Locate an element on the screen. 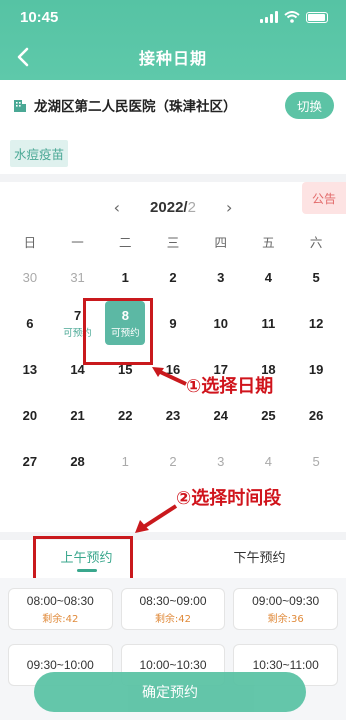  highlight-frame-tab is located at coordinates (83, 560).